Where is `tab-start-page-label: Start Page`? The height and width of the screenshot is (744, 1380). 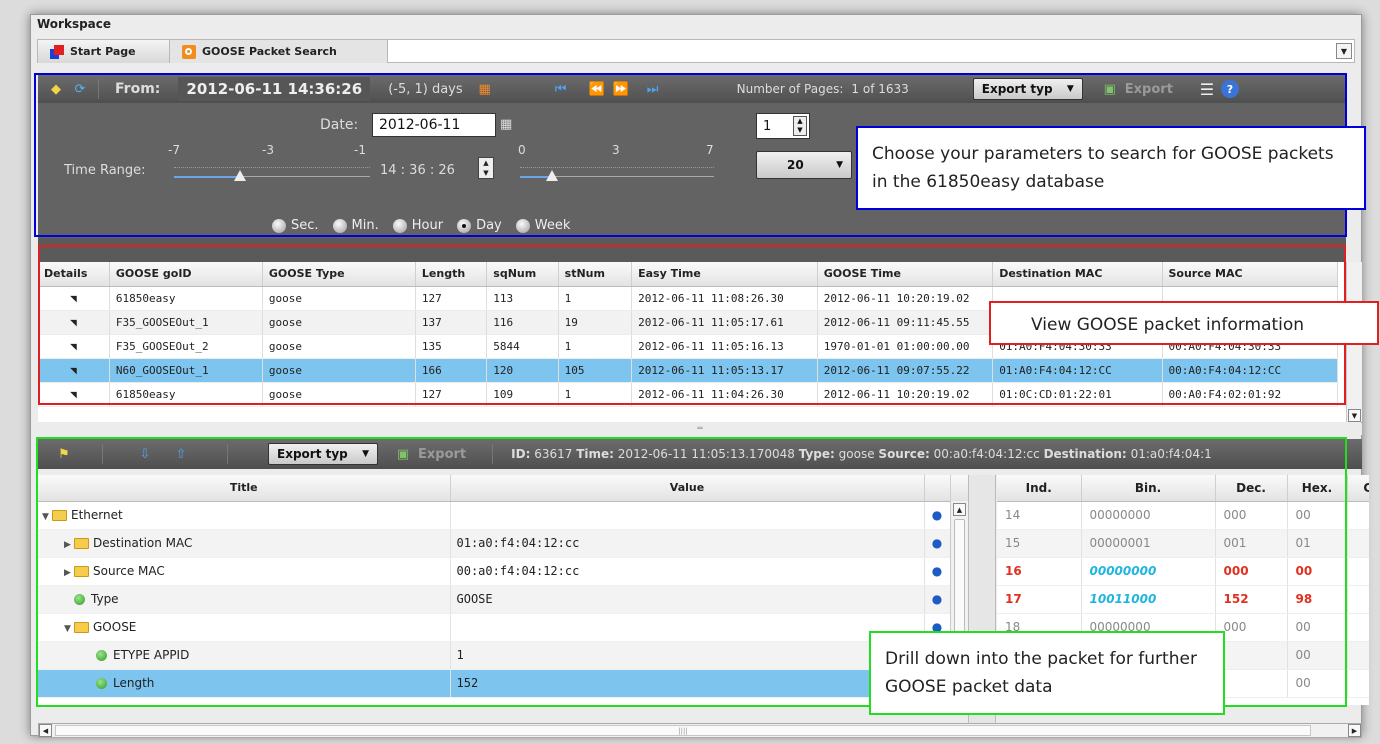 tab-start-page-label: Start Page is located at coordinates (103, 51).